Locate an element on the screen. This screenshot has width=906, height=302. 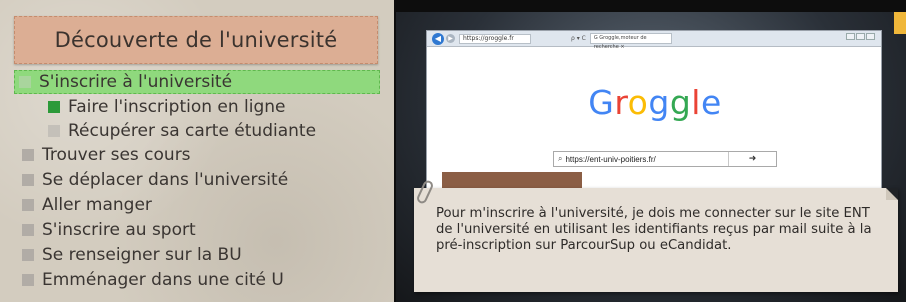
subobjective-item-inscription-en-ligne: Faire l'inscription en ligne is located at coordinates (167, 107).